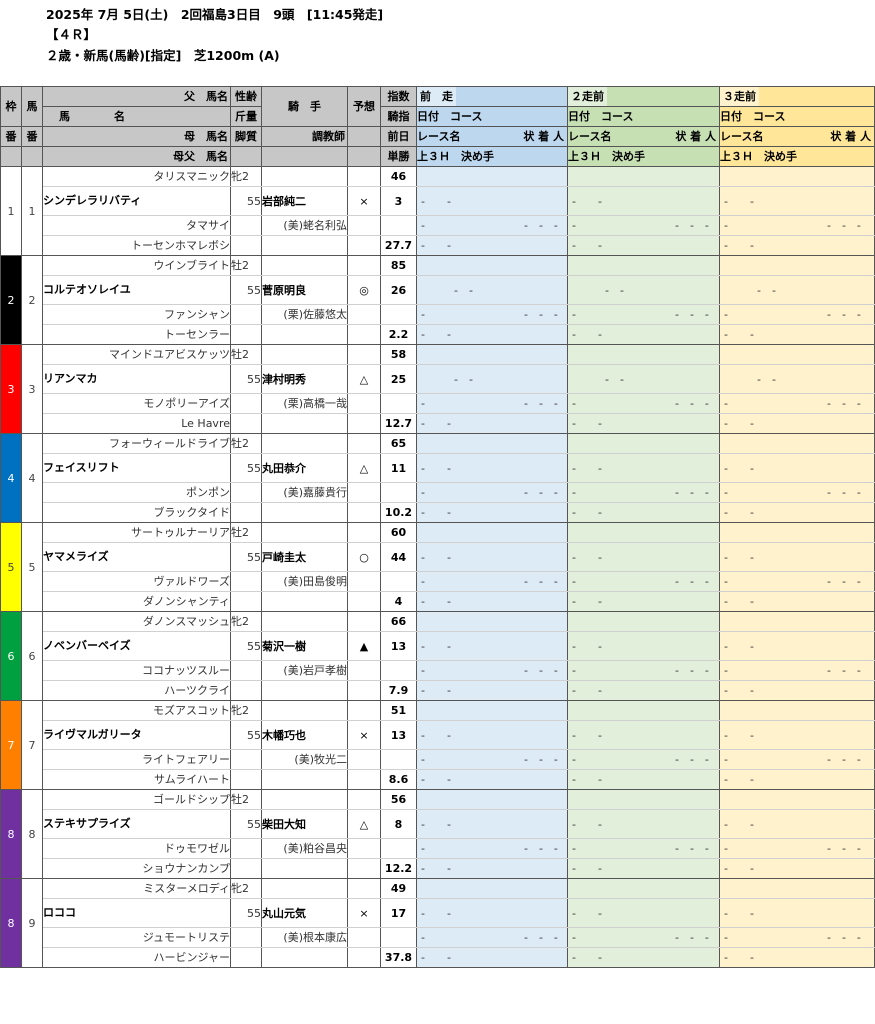 This screenshot has width=875, height=1024. What do you see at coordinates (438, 557) in the screenshot?
I see `horse-row: ヤマメライズ 55 戸崎圭太 ○ 44- -- -- -` at bounding box center [438, 557].